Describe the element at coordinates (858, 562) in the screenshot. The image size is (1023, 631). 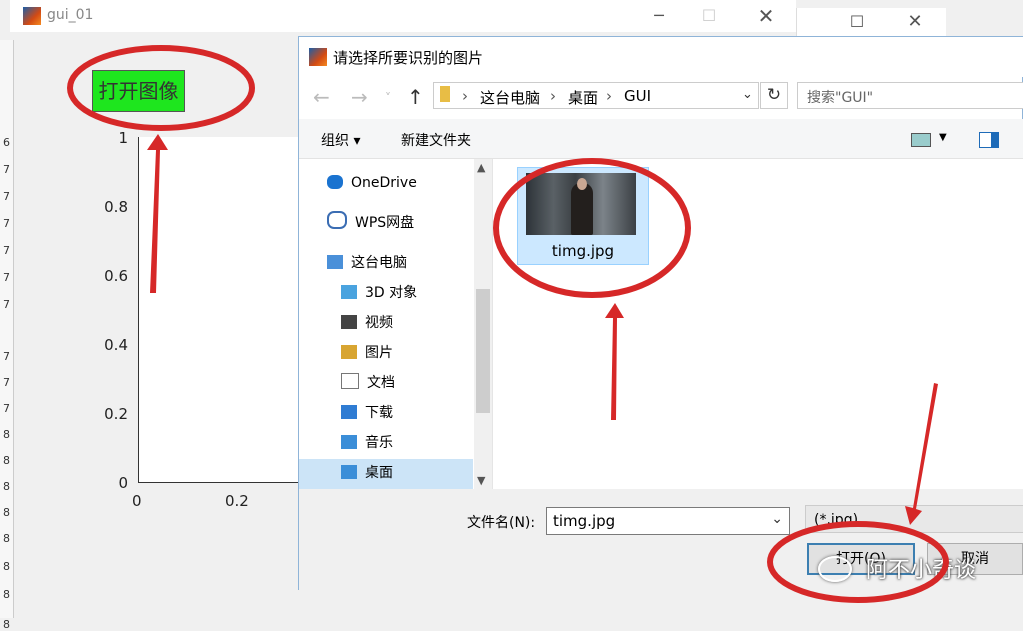
I see `annotation-ellipse-open-button` at that location.